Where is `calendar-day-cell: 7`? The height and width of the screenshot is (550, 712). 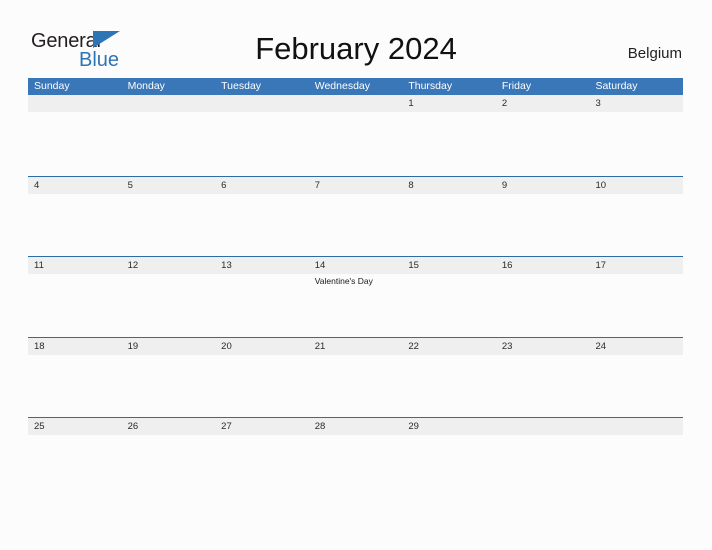
calendar-day-cell: 7 is located at coordinates (356, 185).